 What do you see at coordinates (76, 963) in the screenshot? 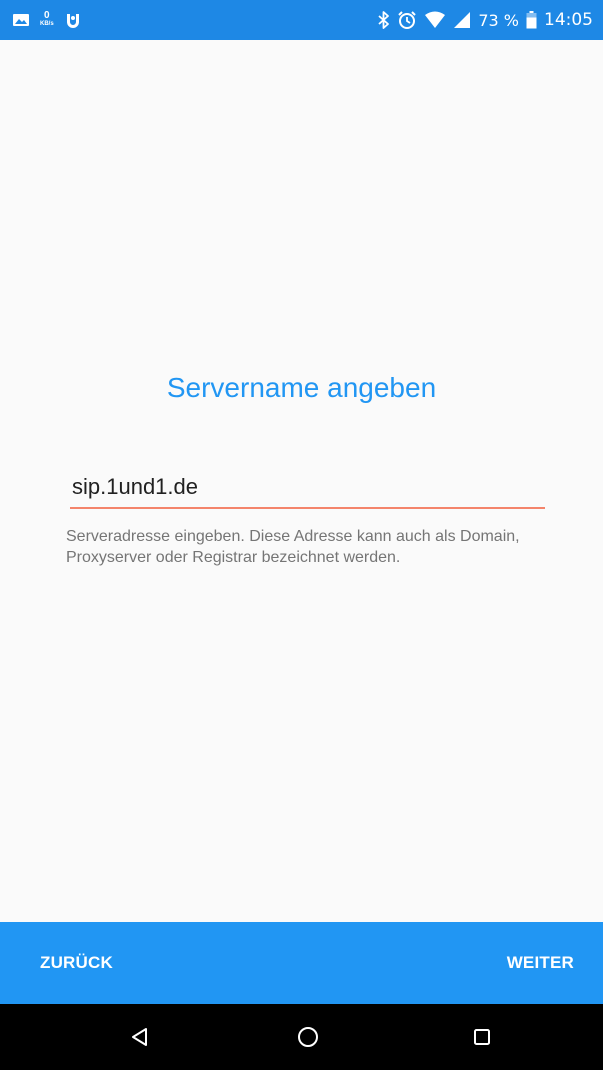
I see `back-button: ZURÜCK` at bounding box center [76, 963].